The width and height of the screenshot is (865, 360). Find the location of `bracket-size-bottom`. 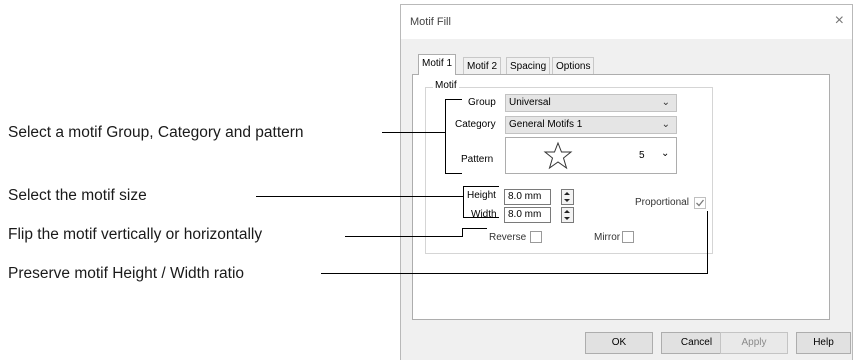

bracket-size-bottom is located at coordinates (481, 217).